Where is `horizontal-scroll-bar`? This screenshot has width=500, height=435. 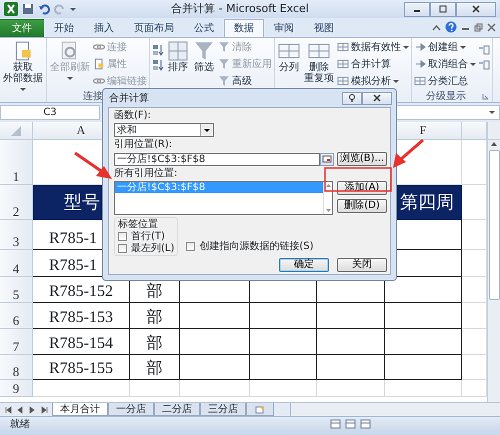
horizontal-scroll-bar is located at coordinates (395, 409).